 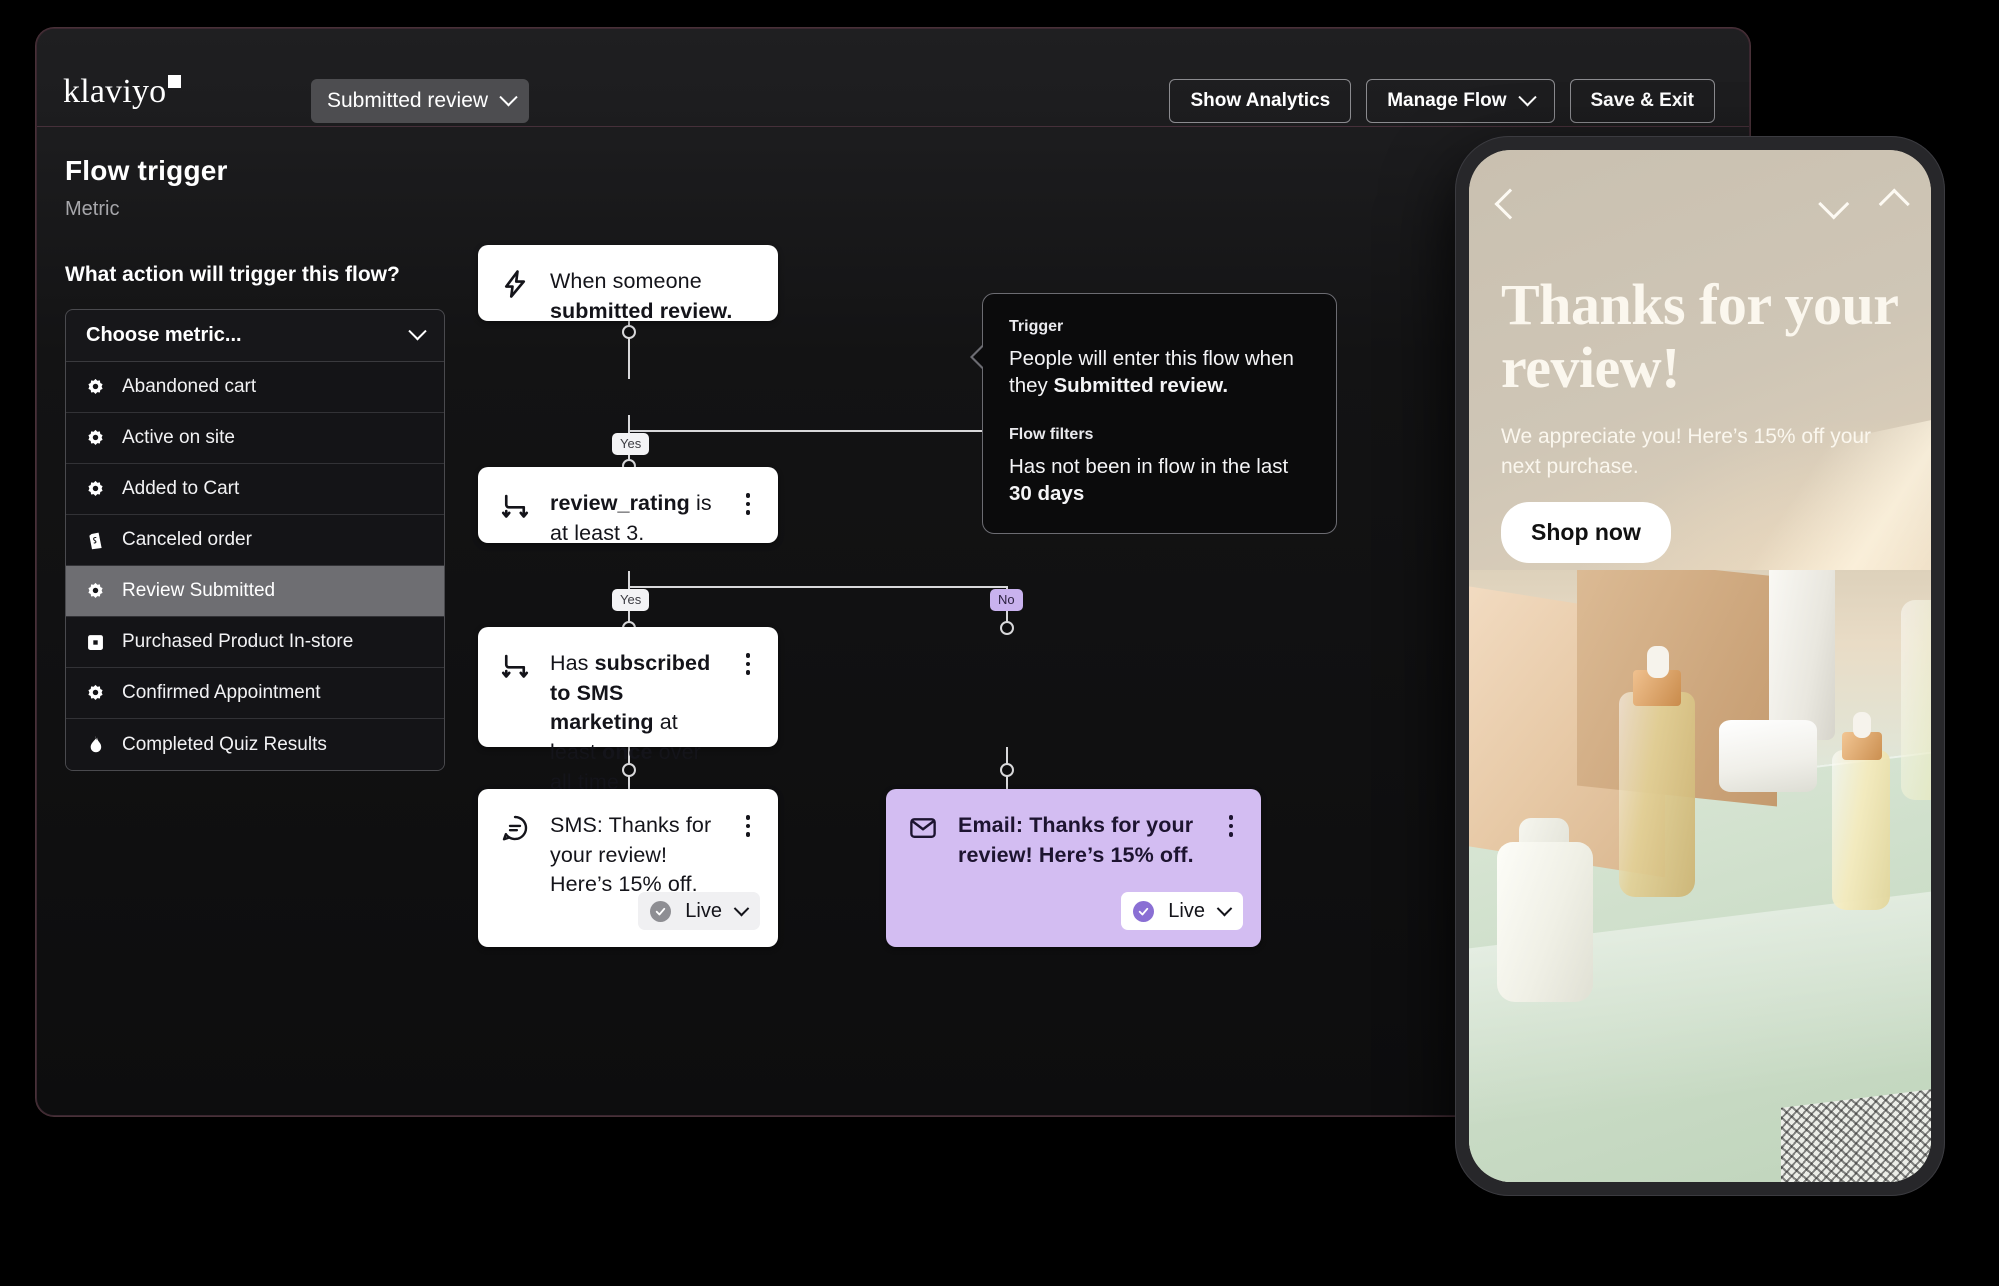 I want to click on tooltip-filters-heading: Flow filters, so click(x=1051, y=434).